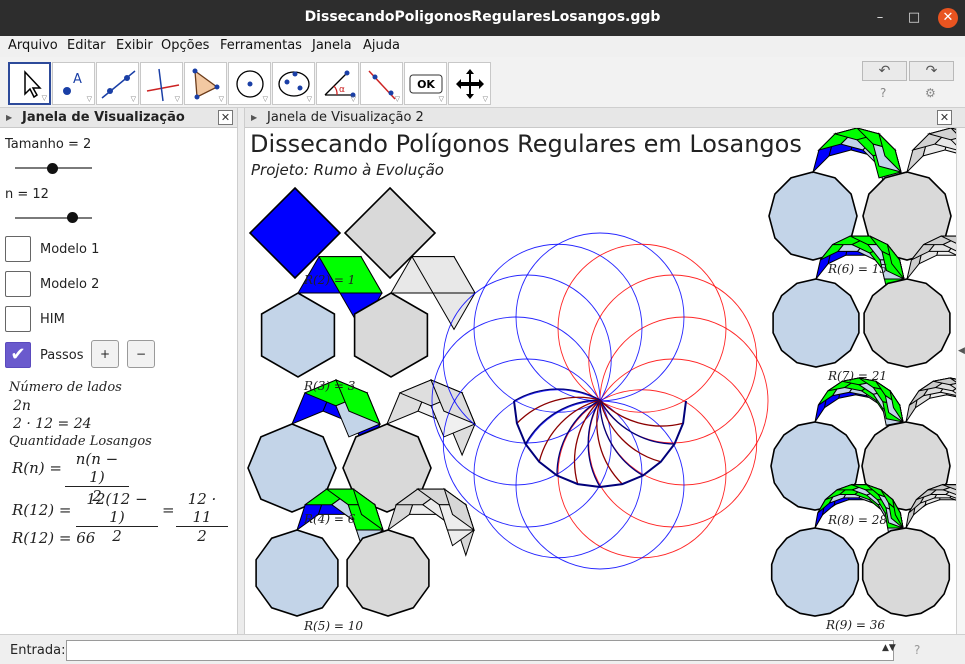 This screenshot has width=965, height=664. I want to click on svg-text: OK, so click(426, 84).